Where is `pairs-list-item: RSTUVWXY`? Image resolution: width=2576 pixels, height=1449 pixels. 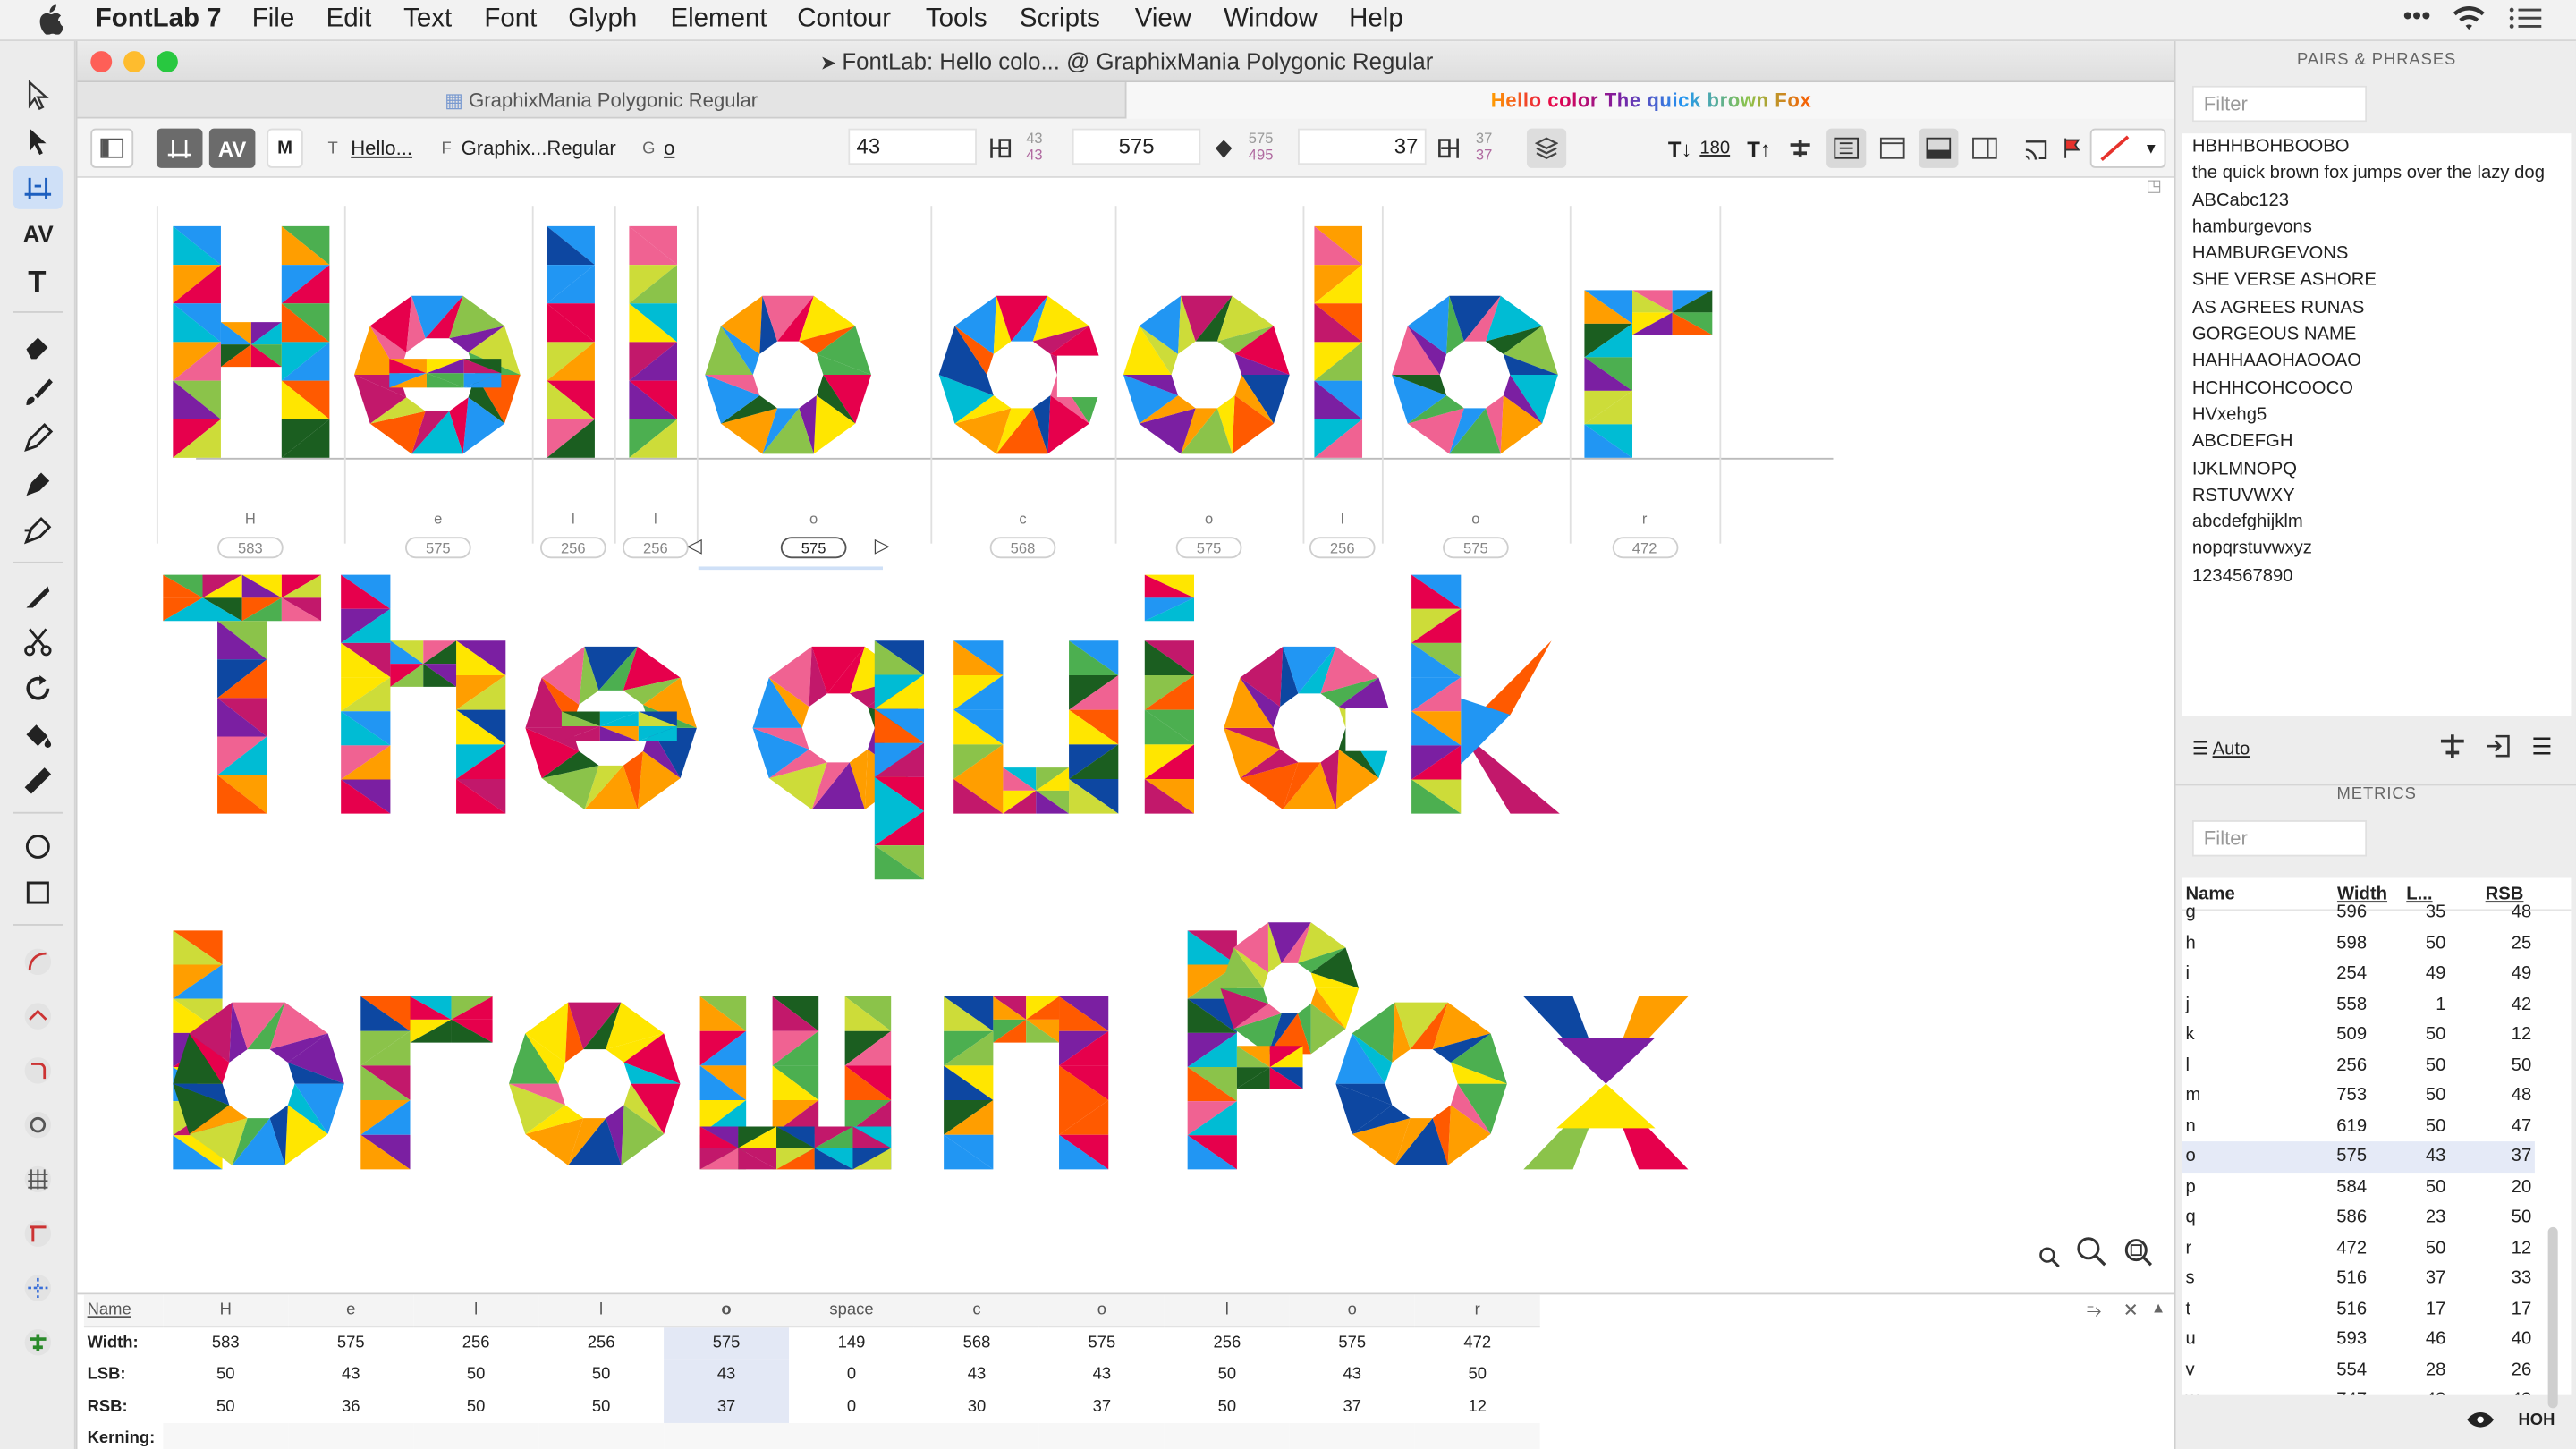
pairs-list-item: RSTUVWXY is located at coordinates (2377, 495).